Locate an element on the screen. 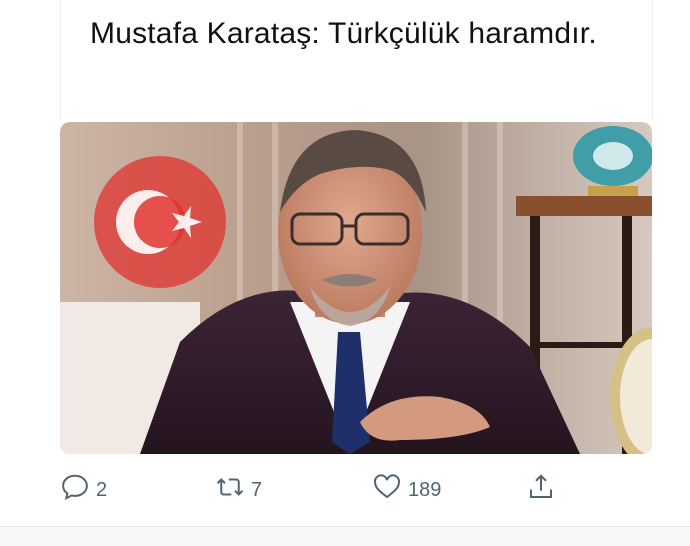 Image resolution: width=690 pixels, height=546 pixels. like-button: 189 is located at coordinates (406, 490).